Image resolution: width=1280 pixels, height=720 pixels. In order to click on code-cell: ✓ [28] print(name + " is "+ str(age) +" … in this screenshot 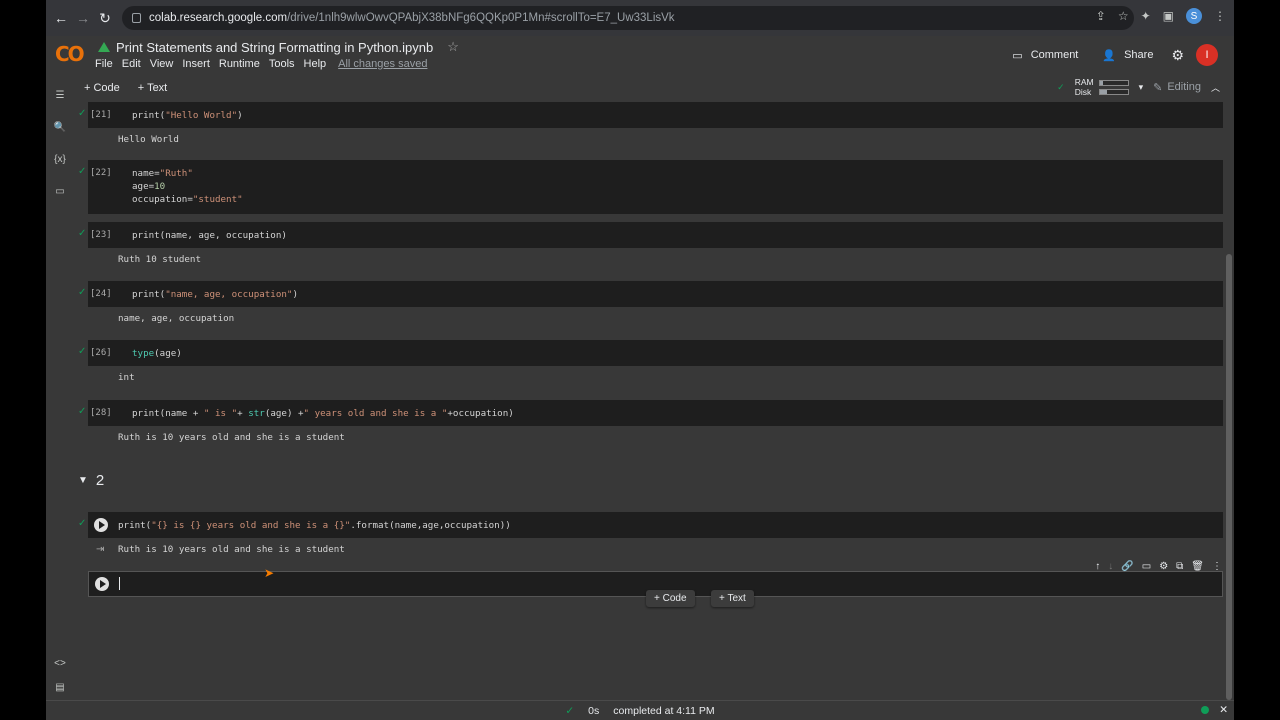, I will do `click(650, 421)`.